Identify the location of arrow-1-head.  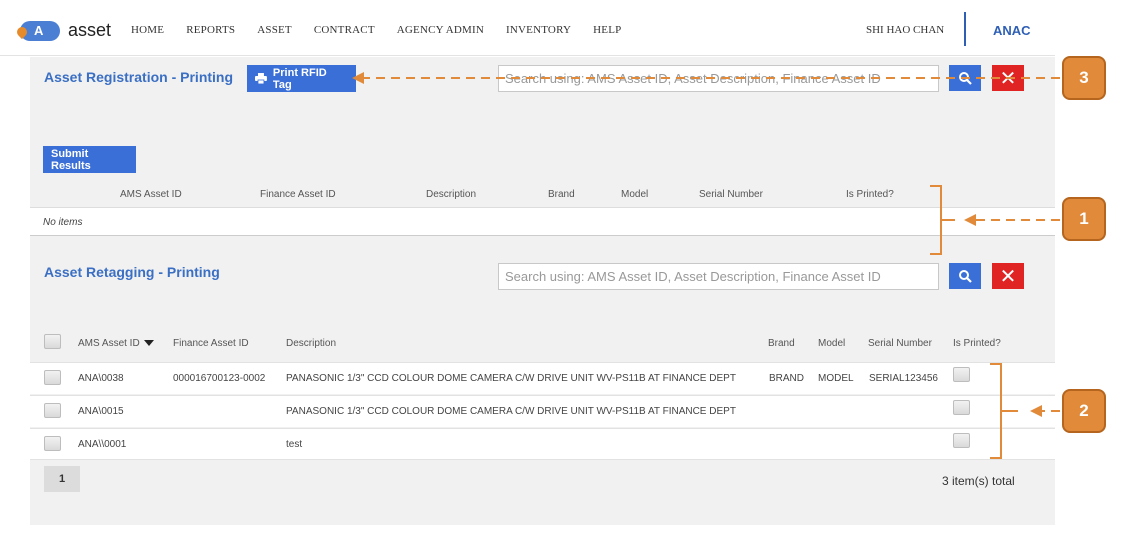
(970, 220).